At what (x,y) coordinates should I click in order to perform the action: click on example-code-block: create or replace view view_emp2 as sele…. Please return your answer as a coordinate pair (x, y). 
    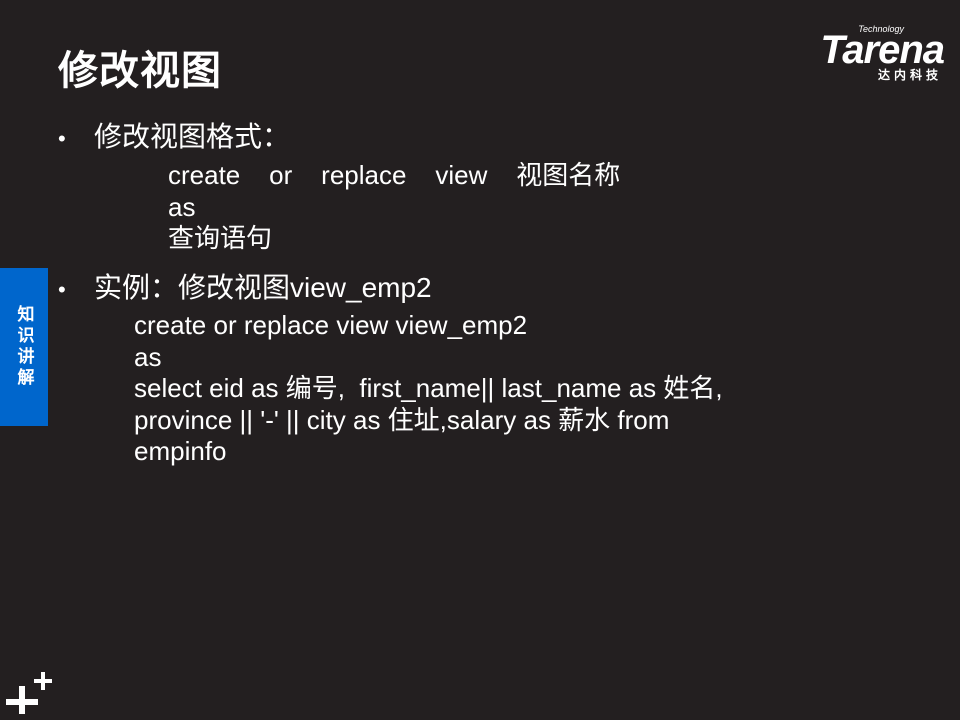
    Looking at the image, I should click on (428, 389).